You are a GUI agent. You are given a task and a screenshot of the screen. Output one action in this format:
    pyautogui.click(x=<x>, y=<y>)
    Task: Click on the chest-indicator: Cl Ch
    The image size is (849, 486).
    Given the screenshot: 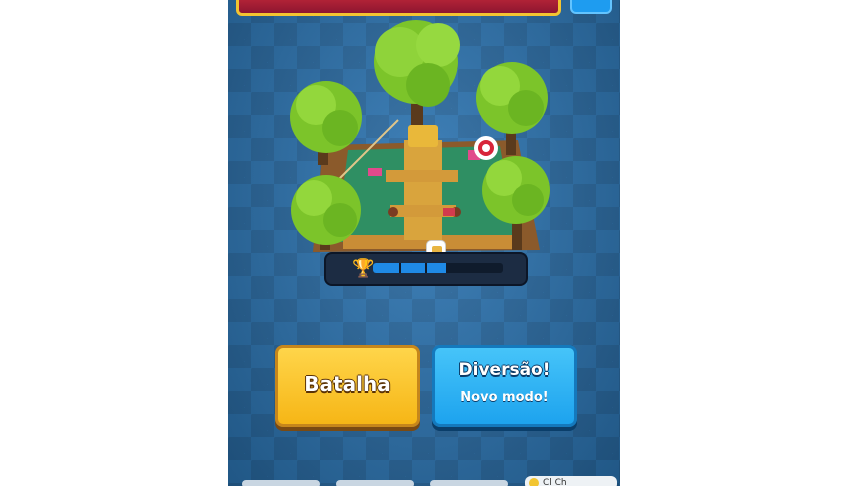 What is the action you would take?
    pyautogui.click(x=571, y=481)
    